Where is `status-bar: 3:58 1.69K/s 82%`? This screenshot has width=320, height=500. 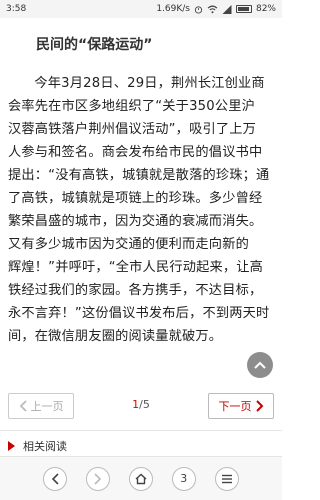 status-bar: 3:58 1.69K/s 82% is located at coordinates (141, 9).